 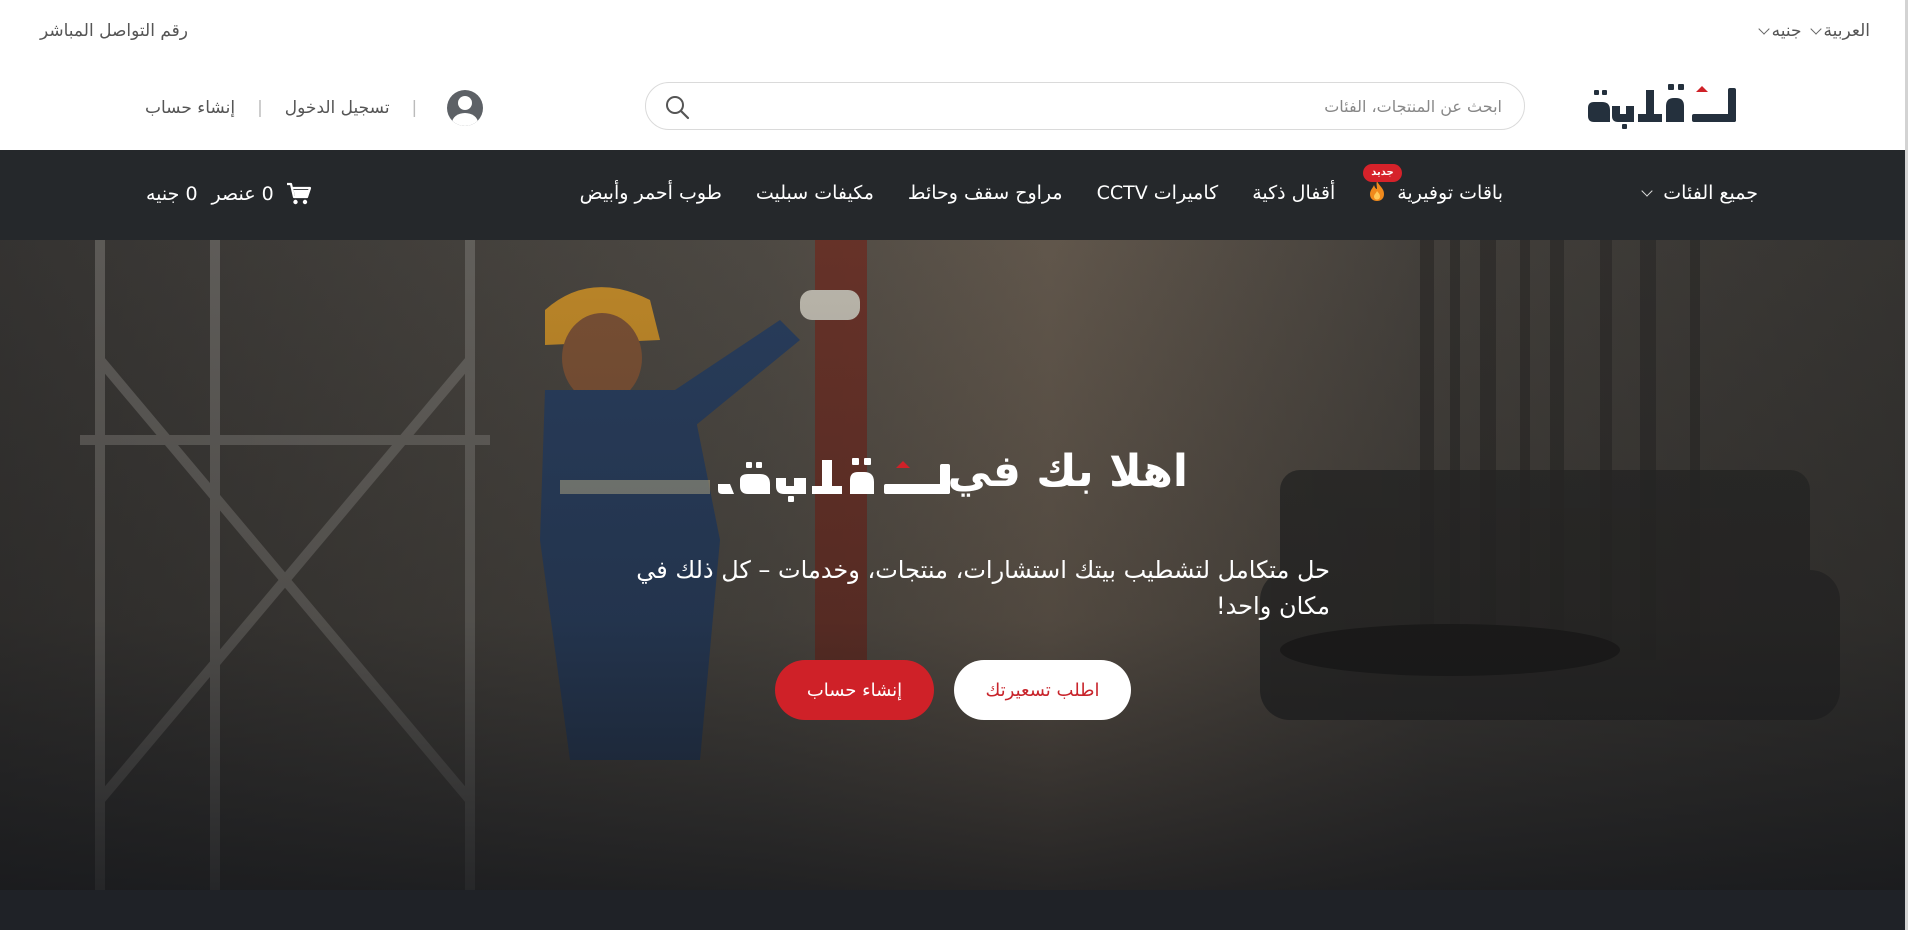 What do you see at coordinates (1710, 193) in the screenshot?
I see `all-categories-label: جميع الفئات` at bounding box center [1710, 193].